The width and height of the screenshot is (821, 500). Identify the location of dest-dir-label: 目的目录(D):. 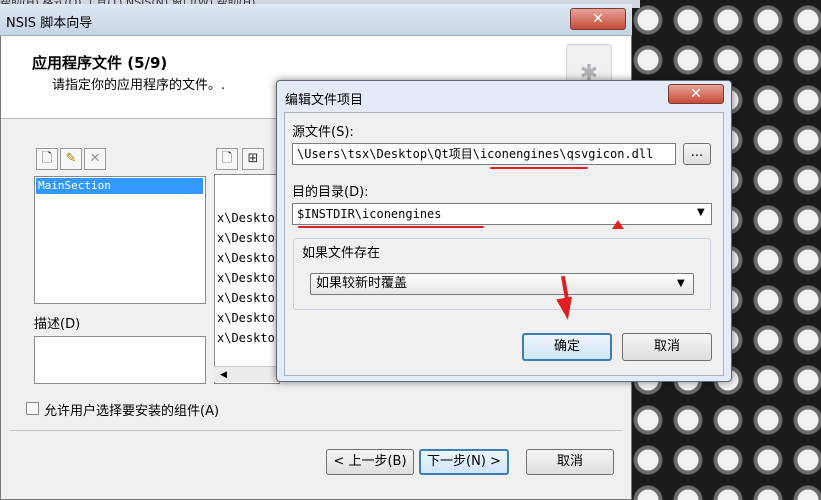
(330, 192).